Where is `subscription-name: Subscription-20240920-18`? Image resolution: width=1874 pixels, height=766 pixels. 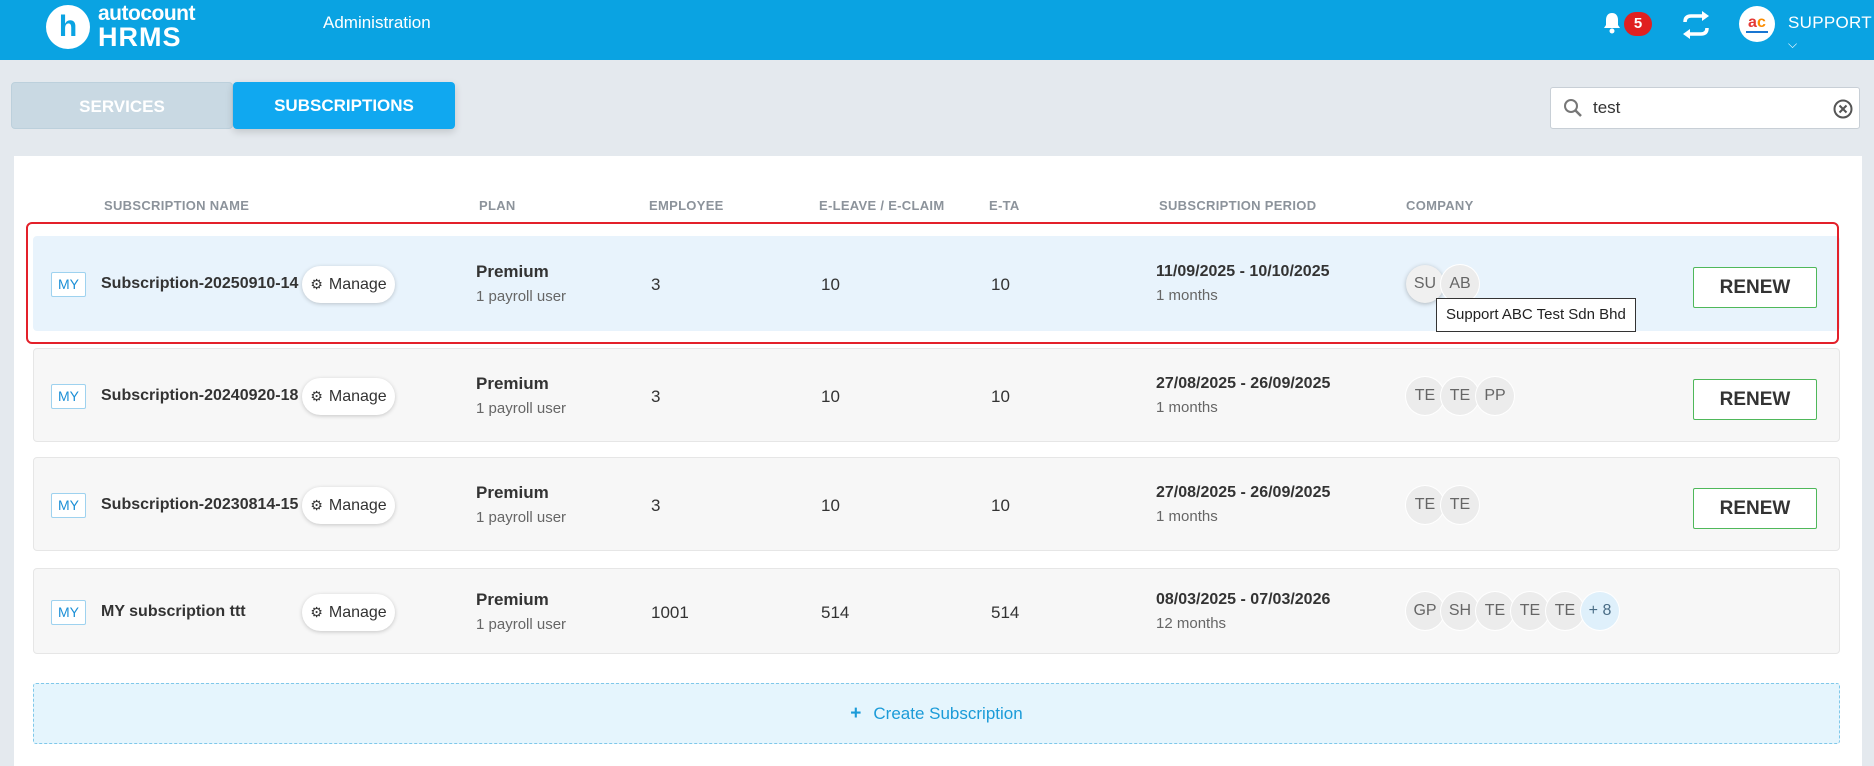 subscription-name: Subscription-20240920-18 is located at coordinates (200, 395).